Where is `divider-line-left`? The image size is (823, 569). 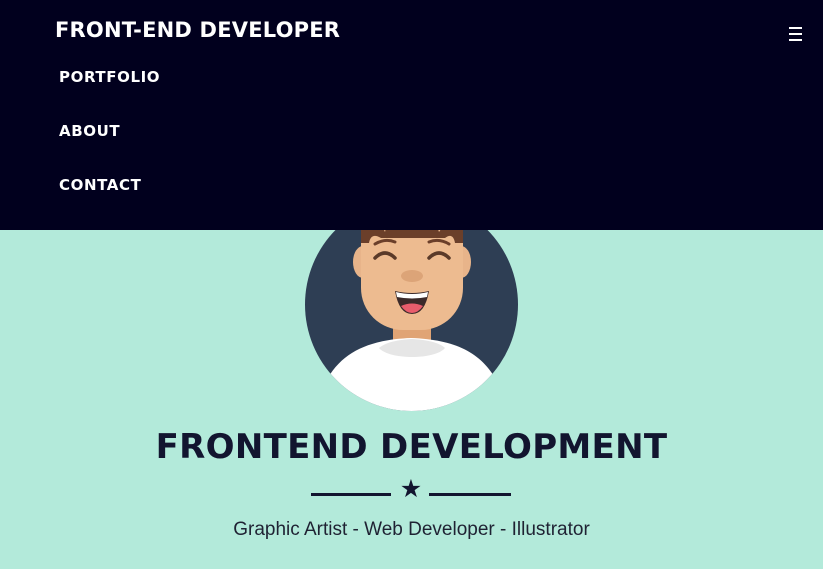 divider-line-left is located at coordinates (351, 494).